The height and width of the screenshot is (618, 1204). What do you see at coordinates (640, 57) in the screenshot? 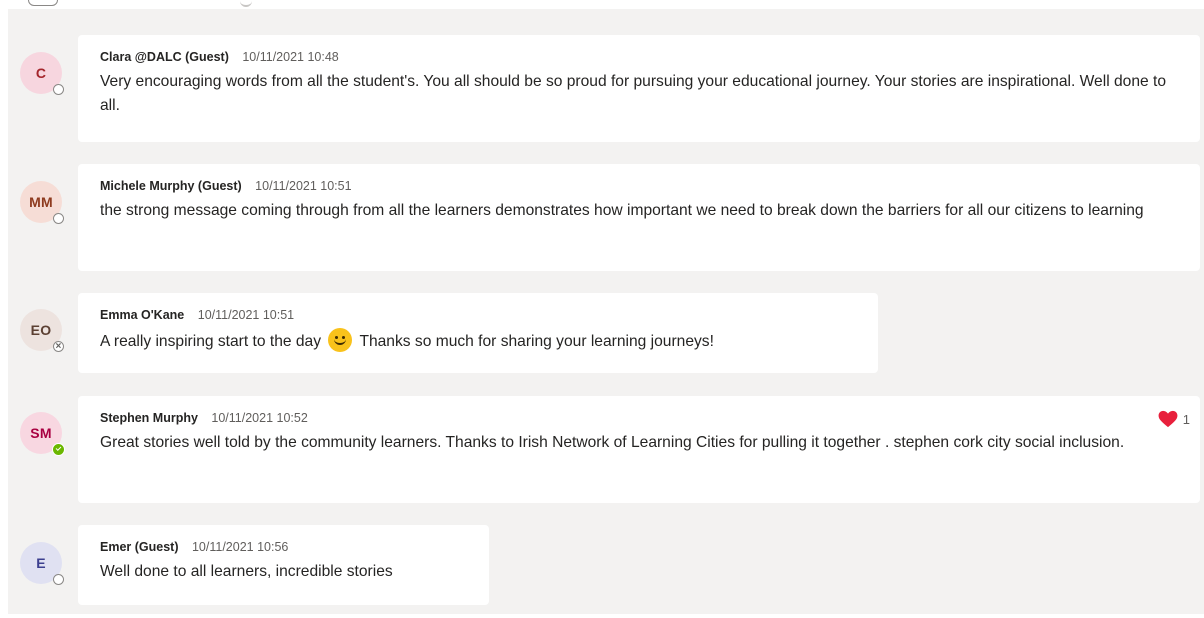
I see `message-header: Clara @DALC (Guest) 10/11/2021 10:48` at bounding box center [640, 57].